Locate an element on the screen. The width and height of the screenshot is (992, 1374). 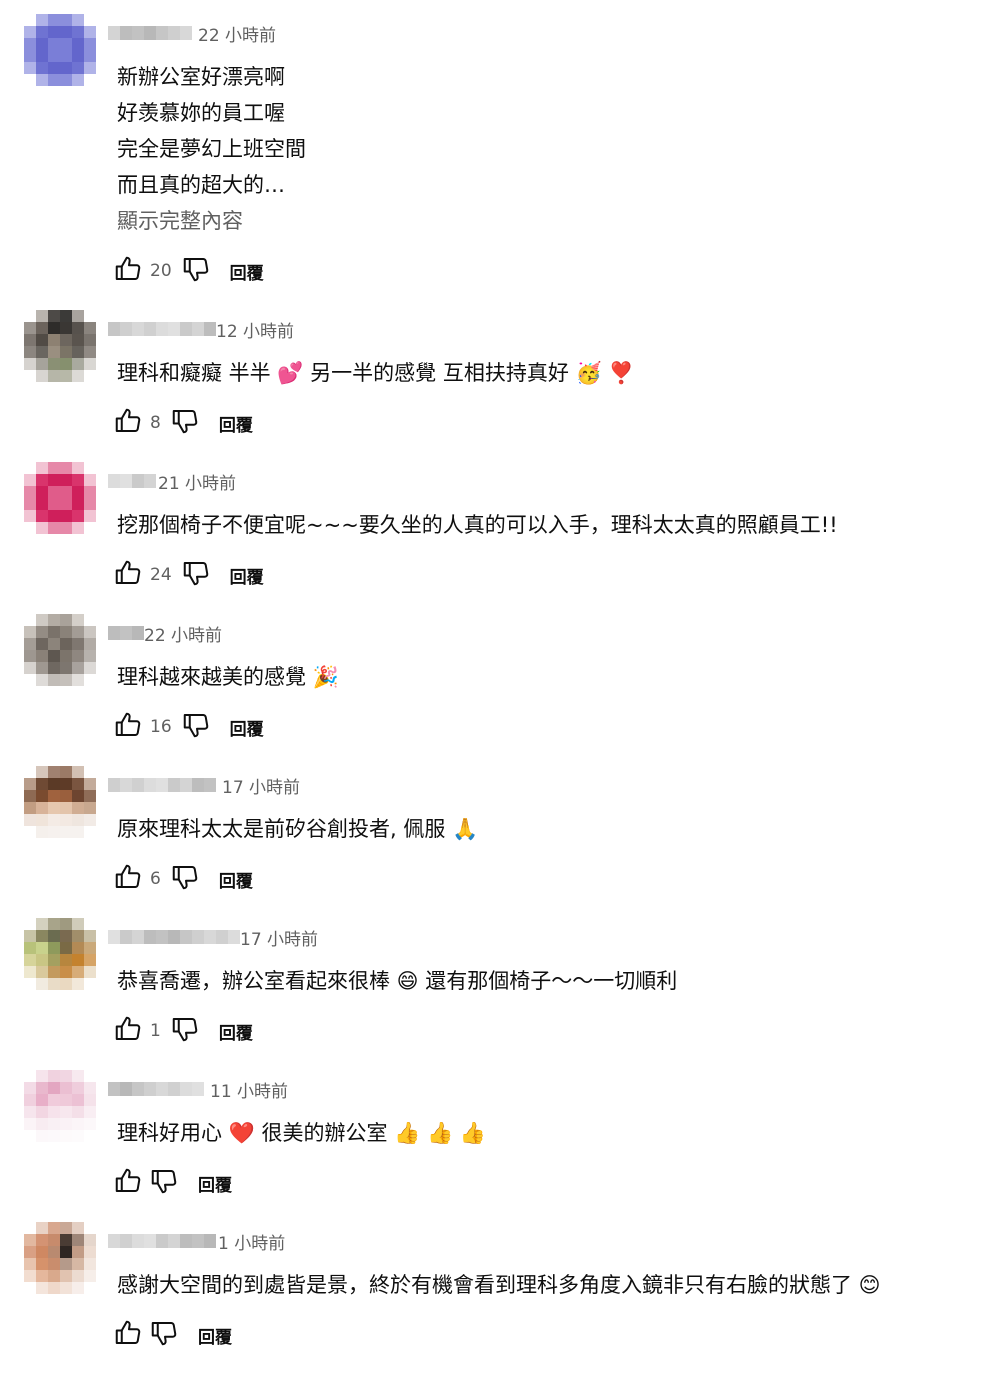
comment-text-line: 理科和癡癡 半半 💕 另一半的感覺 互相扶持真好 🥳 ❣️ is located at coordinates (376, 373).